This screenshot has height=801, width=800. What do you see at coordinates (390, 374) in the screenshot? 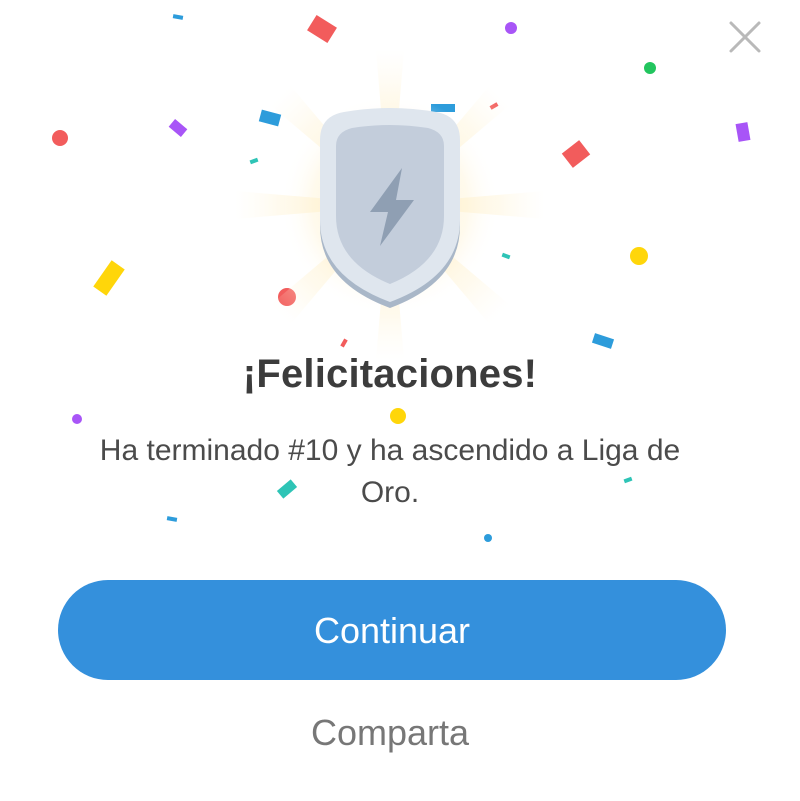
I see `dialog-title: ¡Felicitaciones!` at bounding box center [390, 374].